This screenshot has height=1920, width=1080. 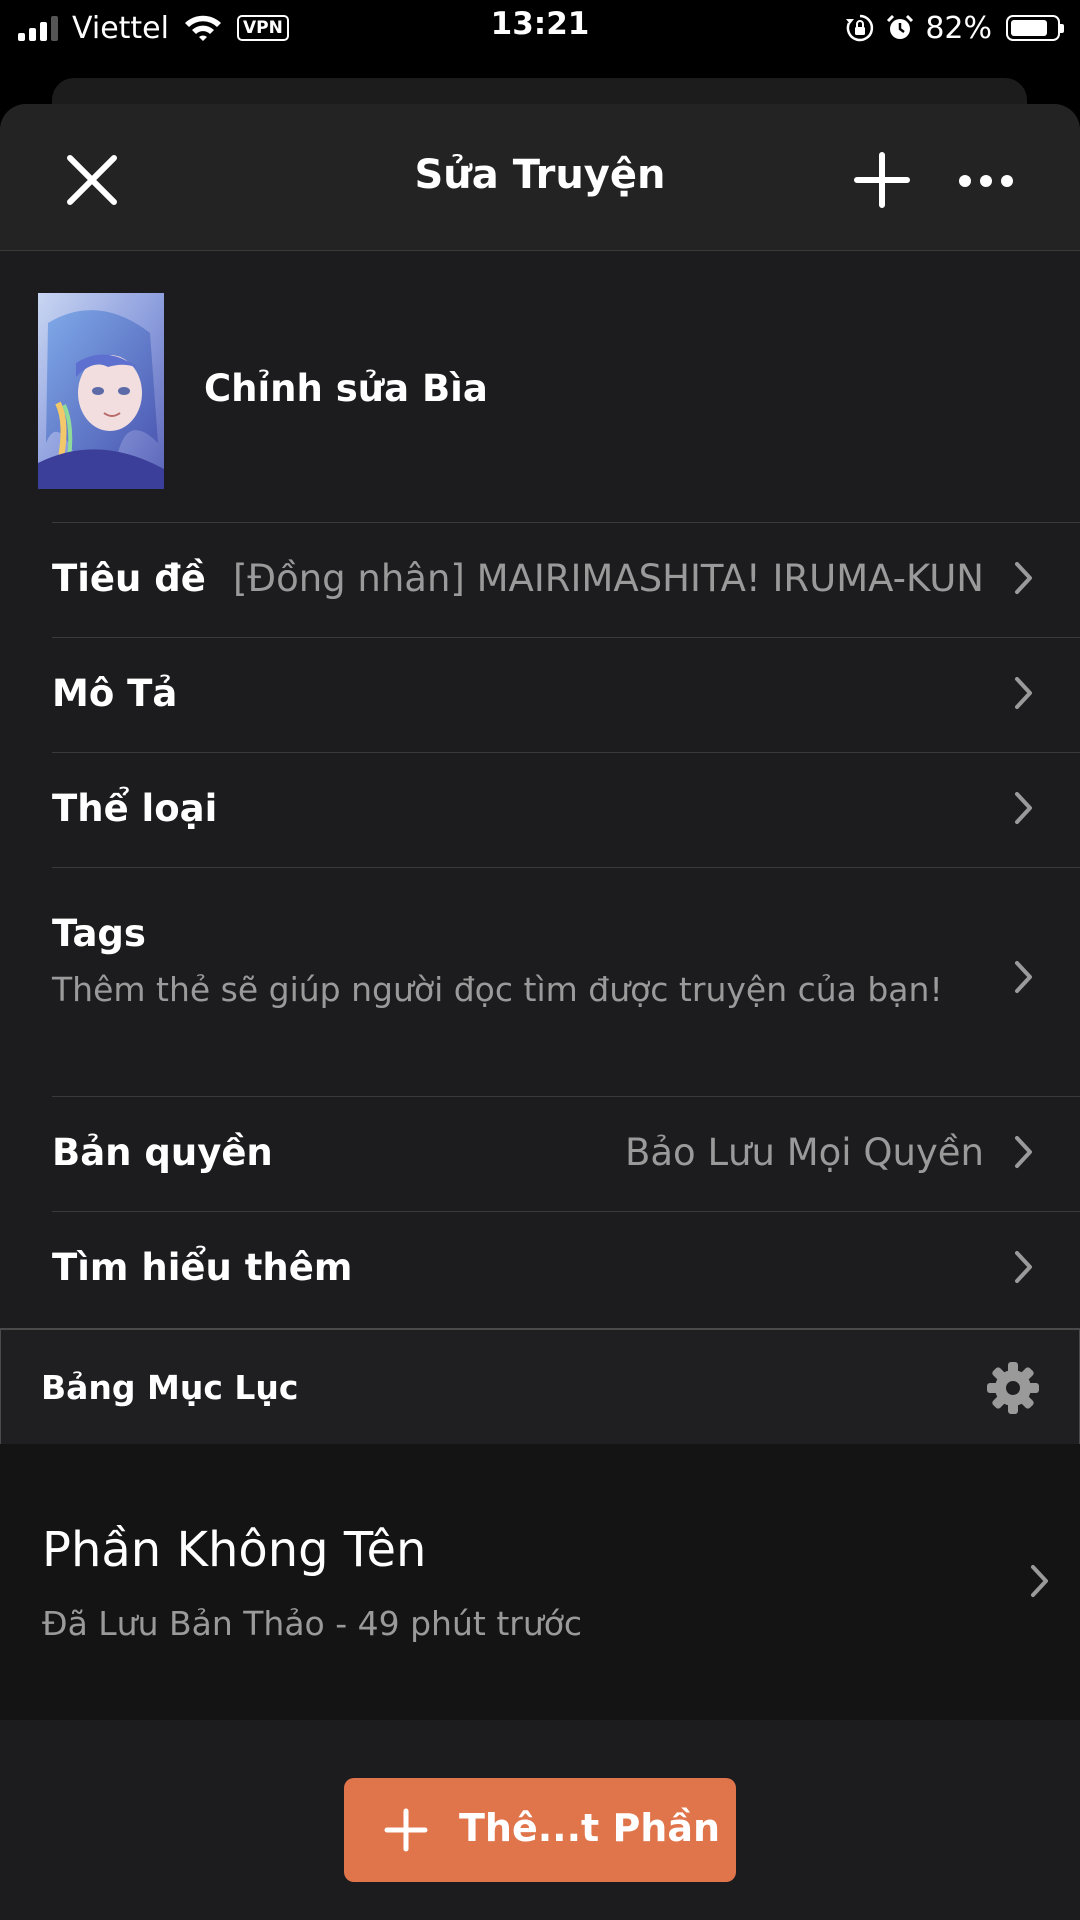 I want to click on alarm-icon, so click(x=900, y=26).